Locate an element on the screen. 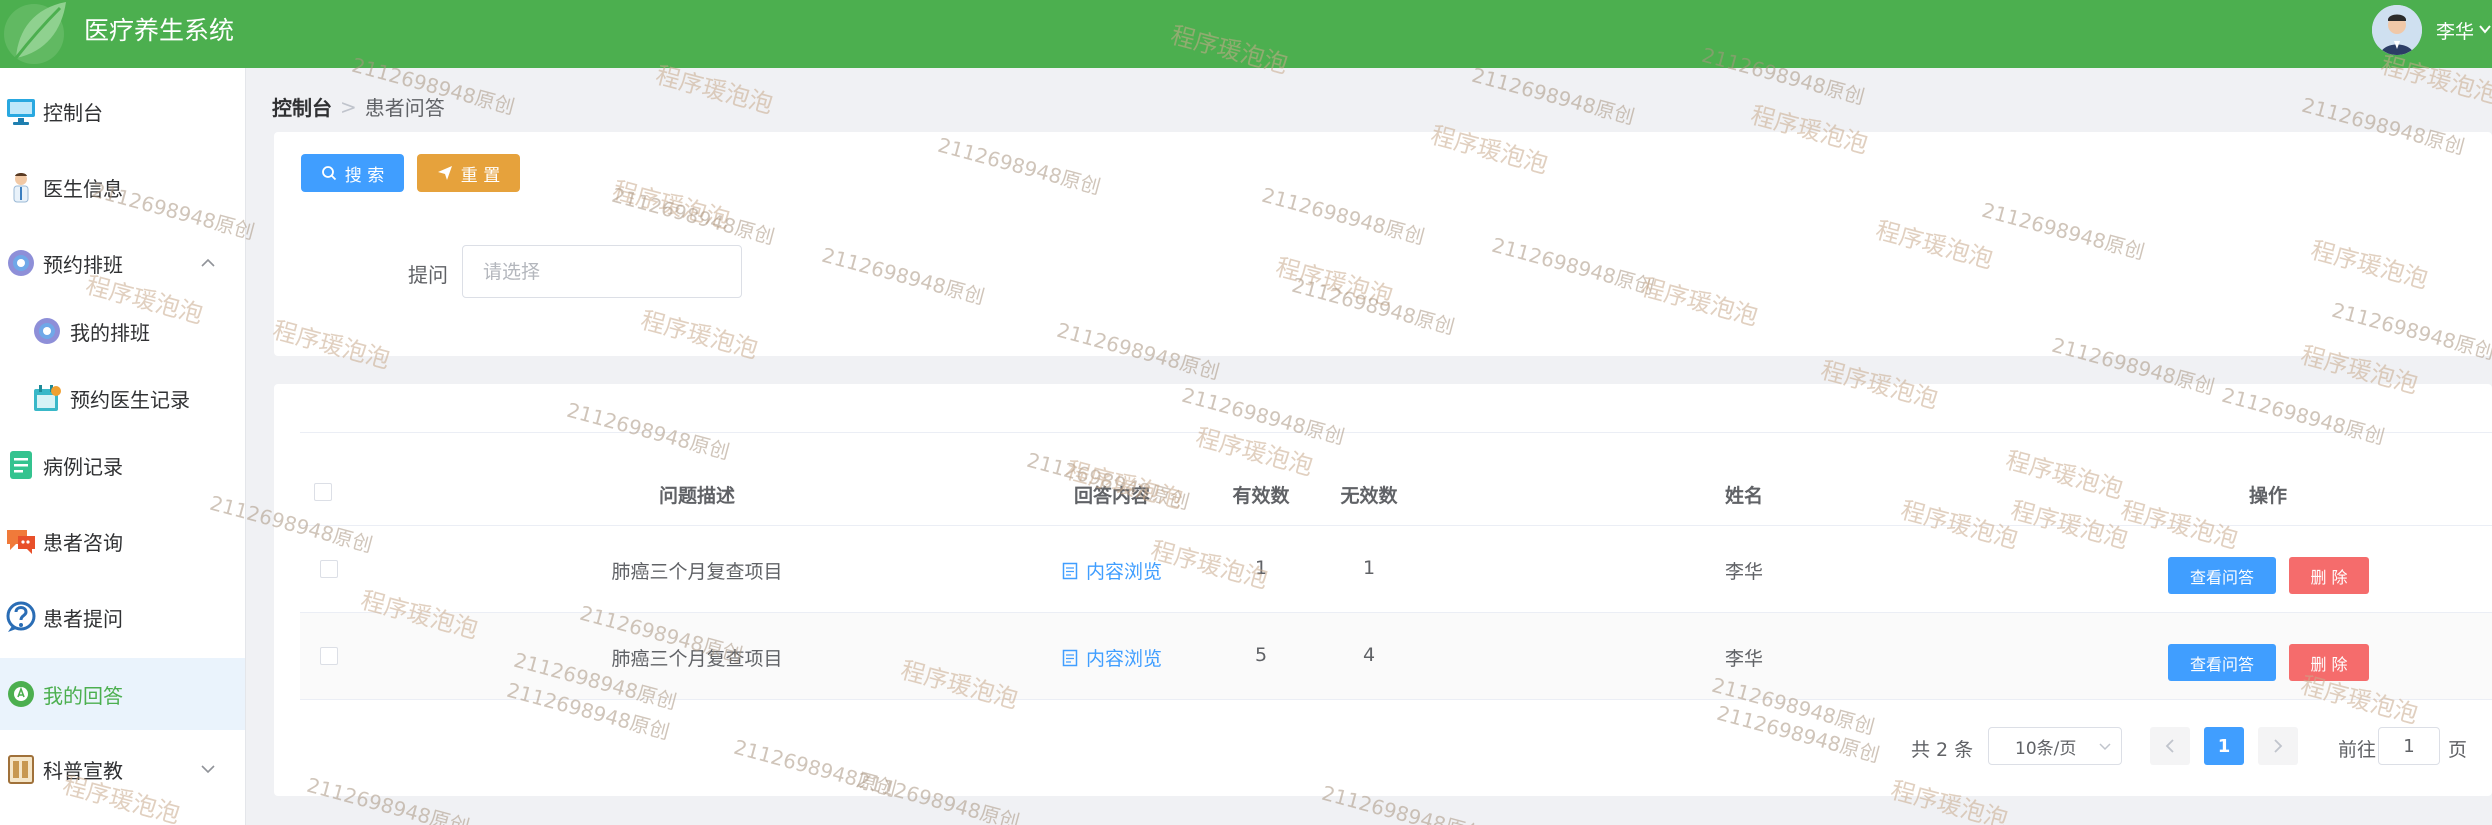  search-button: 搜 索 is located at coordinates (352, 173).